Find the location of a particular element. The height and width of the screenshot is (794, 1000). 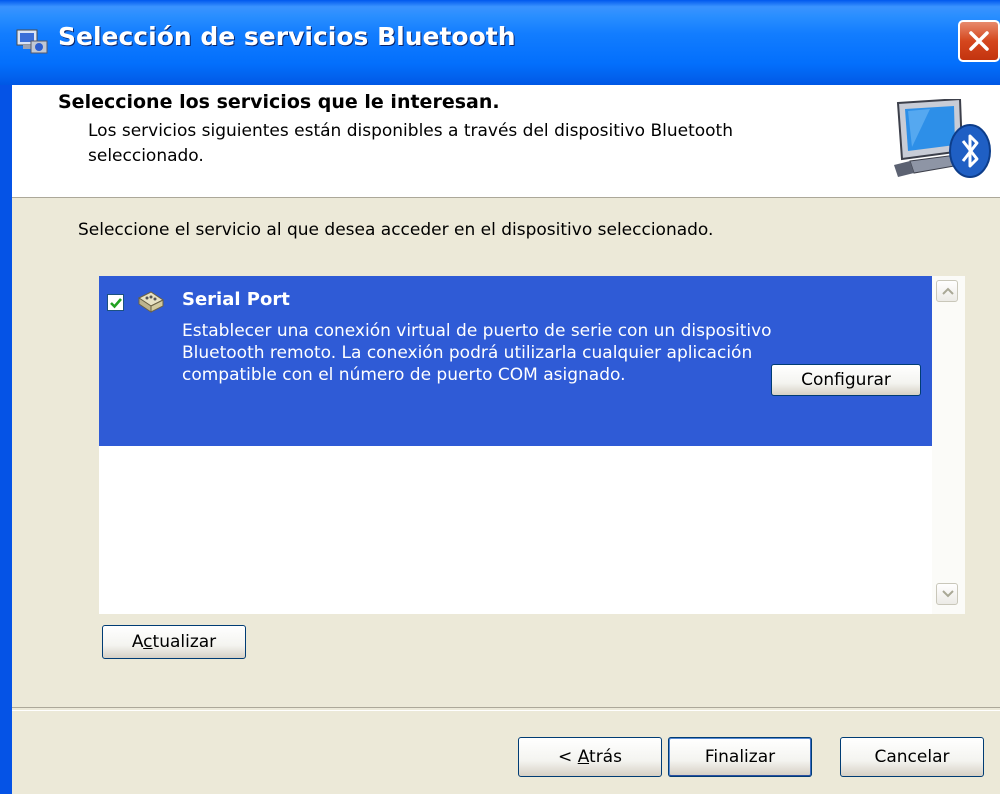

configure-button: Configurar is located at coordinates (846, 380).